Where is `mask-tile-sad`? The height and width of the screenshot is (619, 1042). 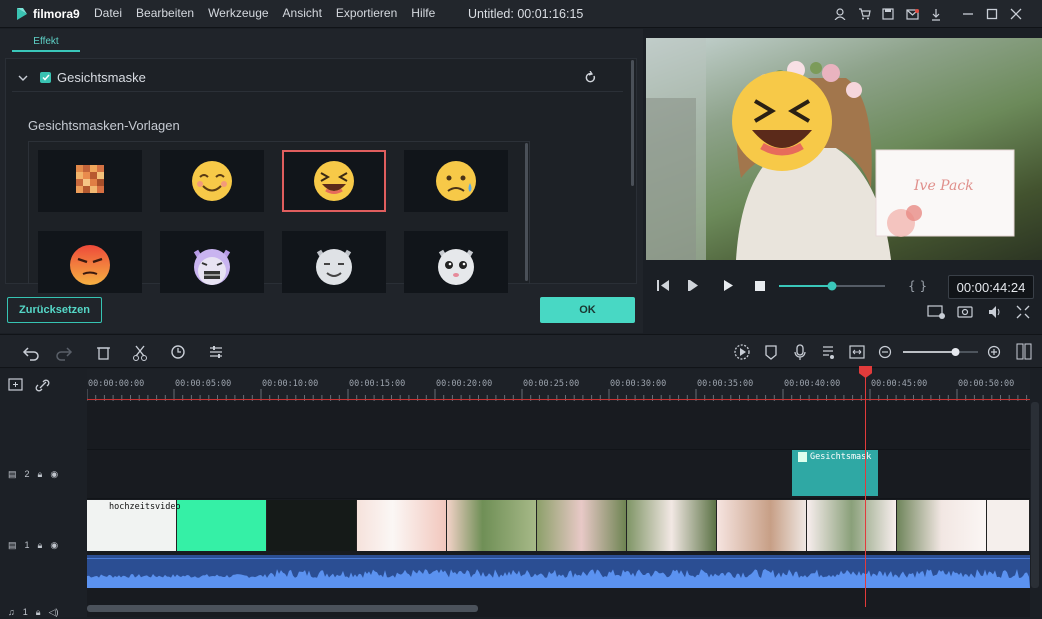
mask-tile-sad is located at coordinates (456, 181).